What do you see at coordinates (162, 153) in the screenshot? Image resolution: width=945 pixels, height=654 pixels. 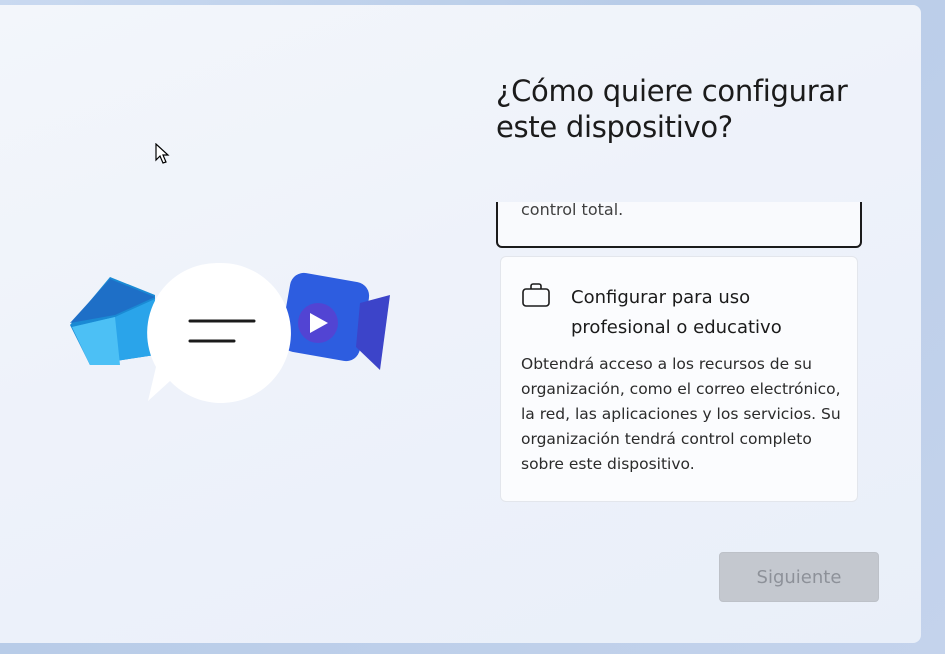 I see `mouse-cursor-icon` at bounding box center [162, 153].